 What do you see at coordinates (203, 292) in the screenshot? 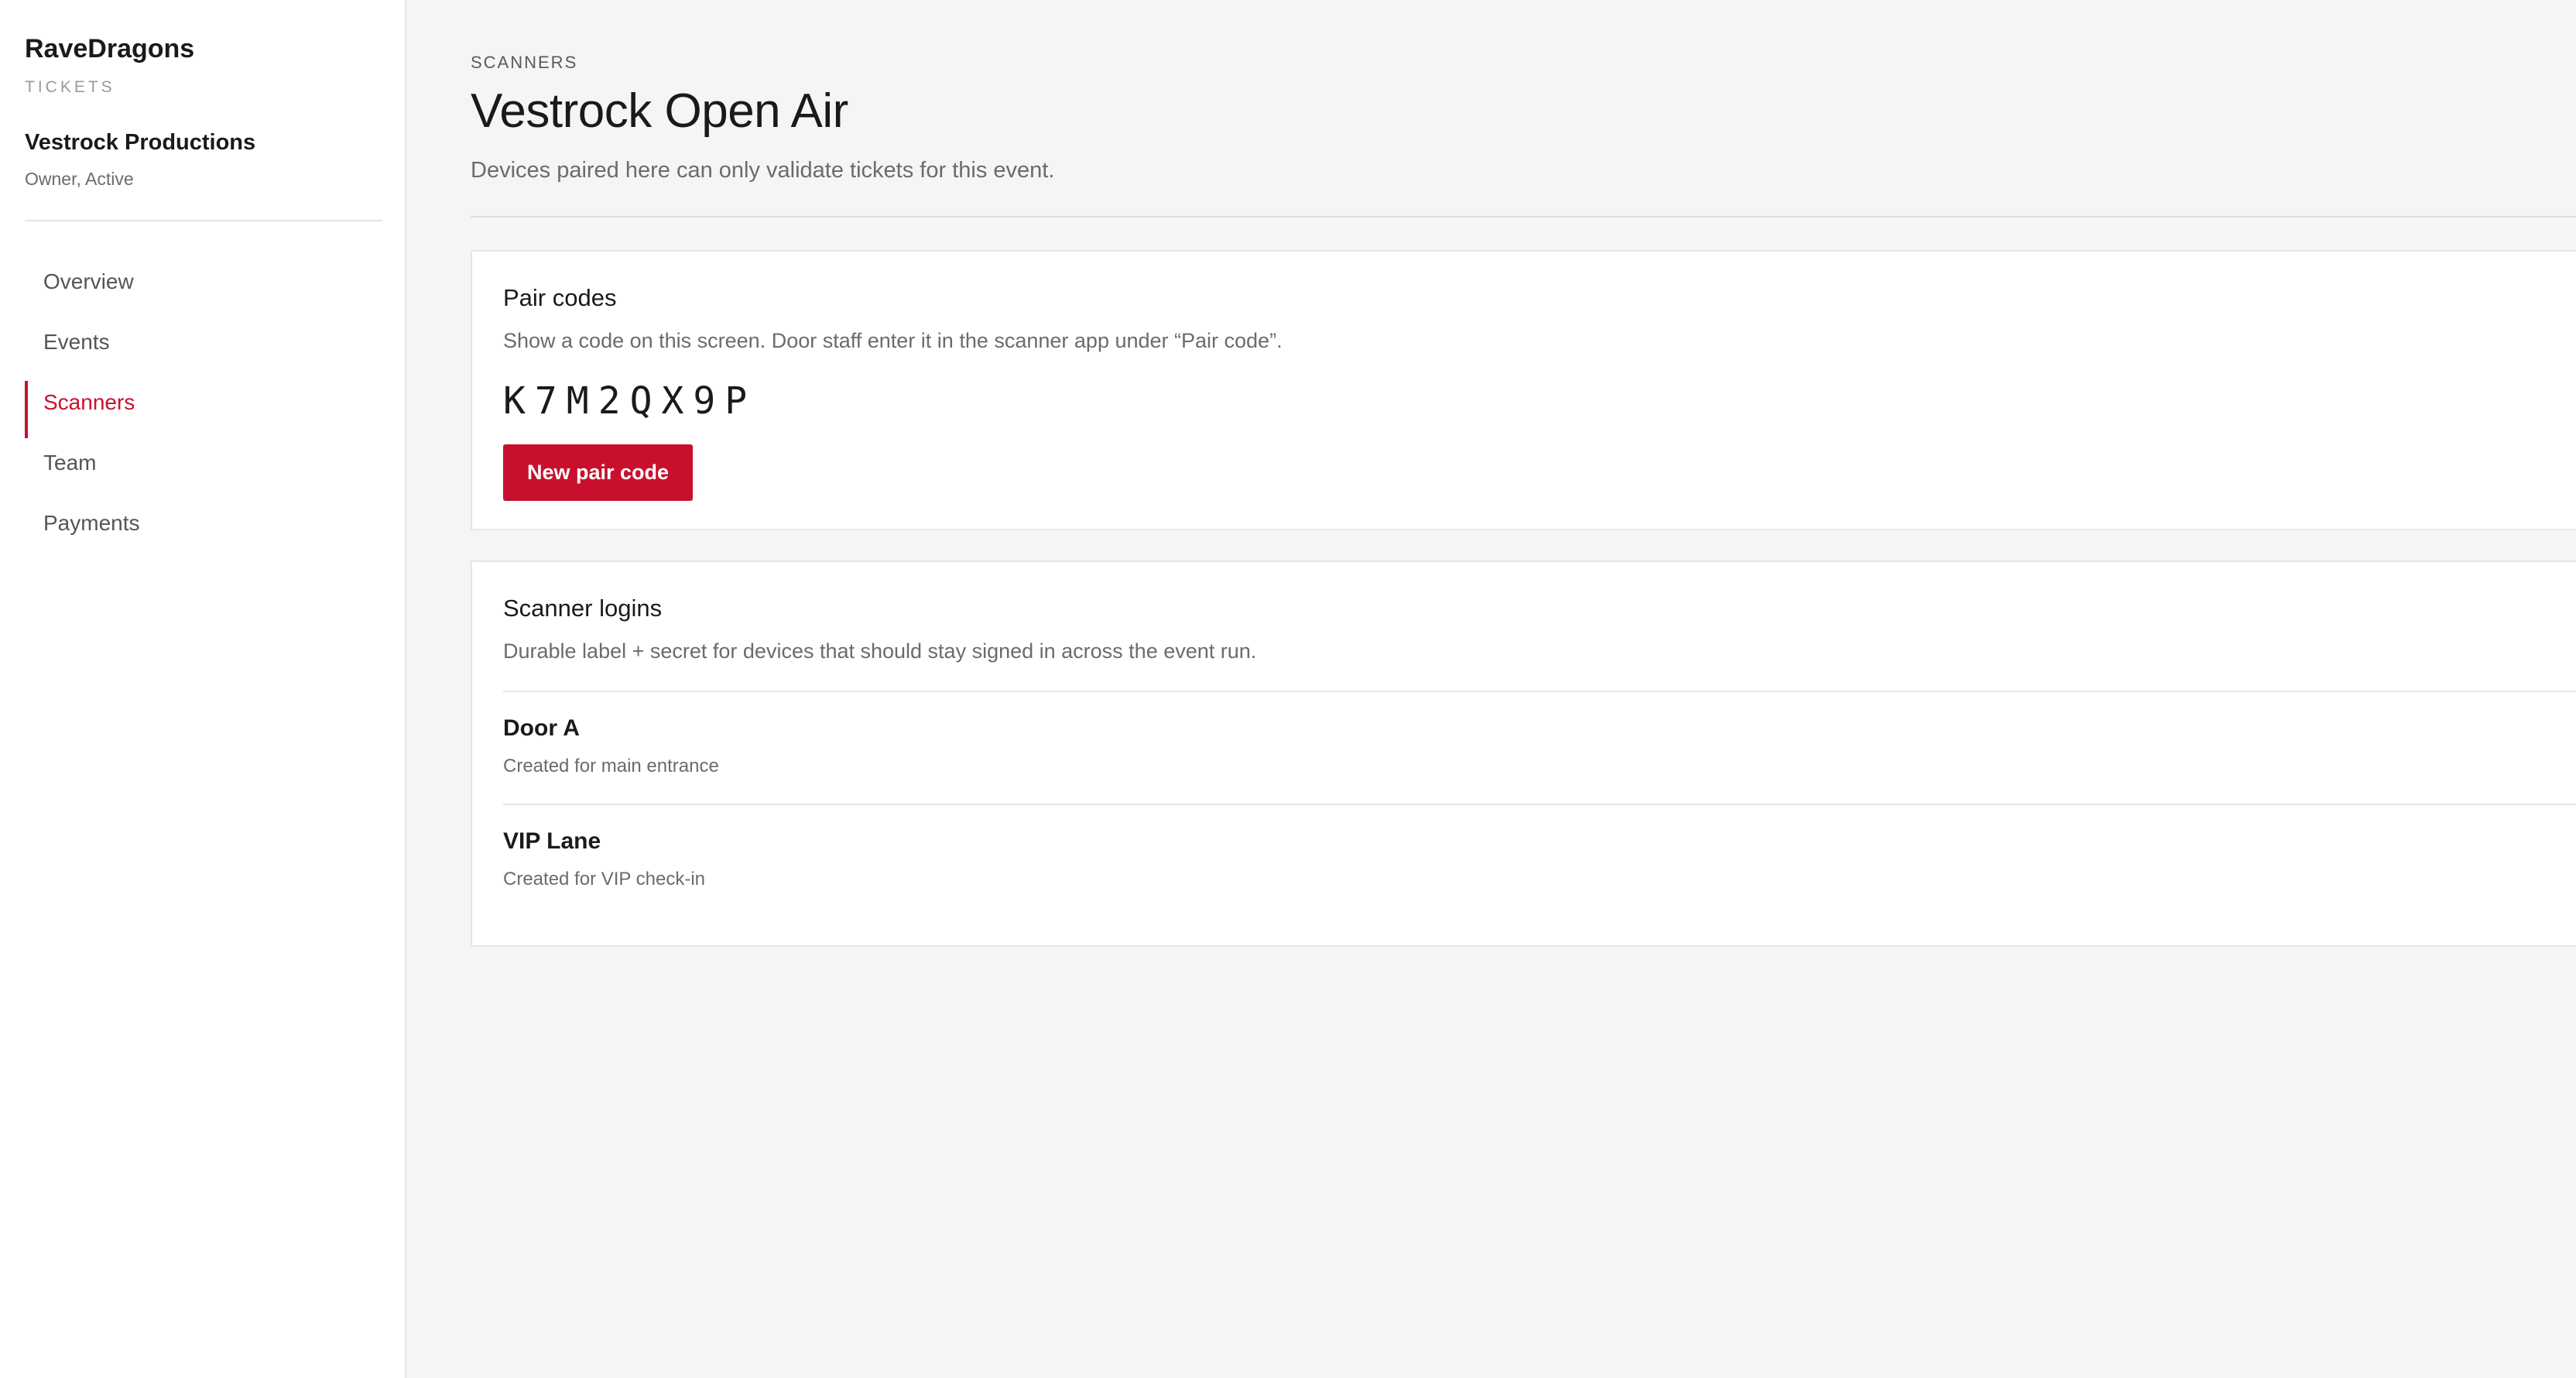
I see `sidebar-item-overview: Overview` at bounding box center [203, 292].